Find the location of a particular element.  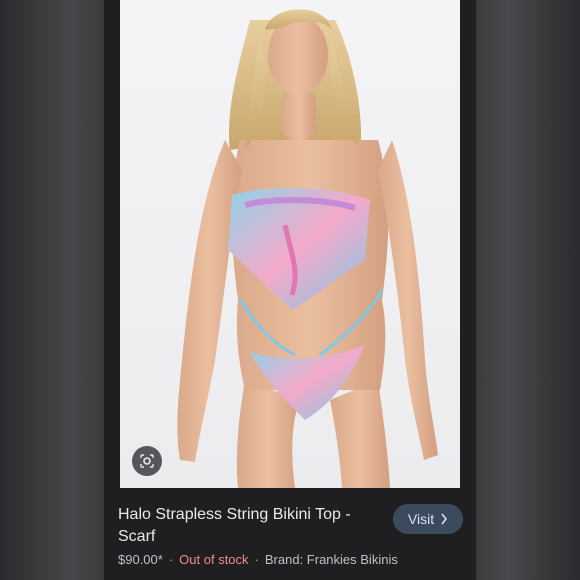

visit-label: Visit is located at coordinates (421, 519).